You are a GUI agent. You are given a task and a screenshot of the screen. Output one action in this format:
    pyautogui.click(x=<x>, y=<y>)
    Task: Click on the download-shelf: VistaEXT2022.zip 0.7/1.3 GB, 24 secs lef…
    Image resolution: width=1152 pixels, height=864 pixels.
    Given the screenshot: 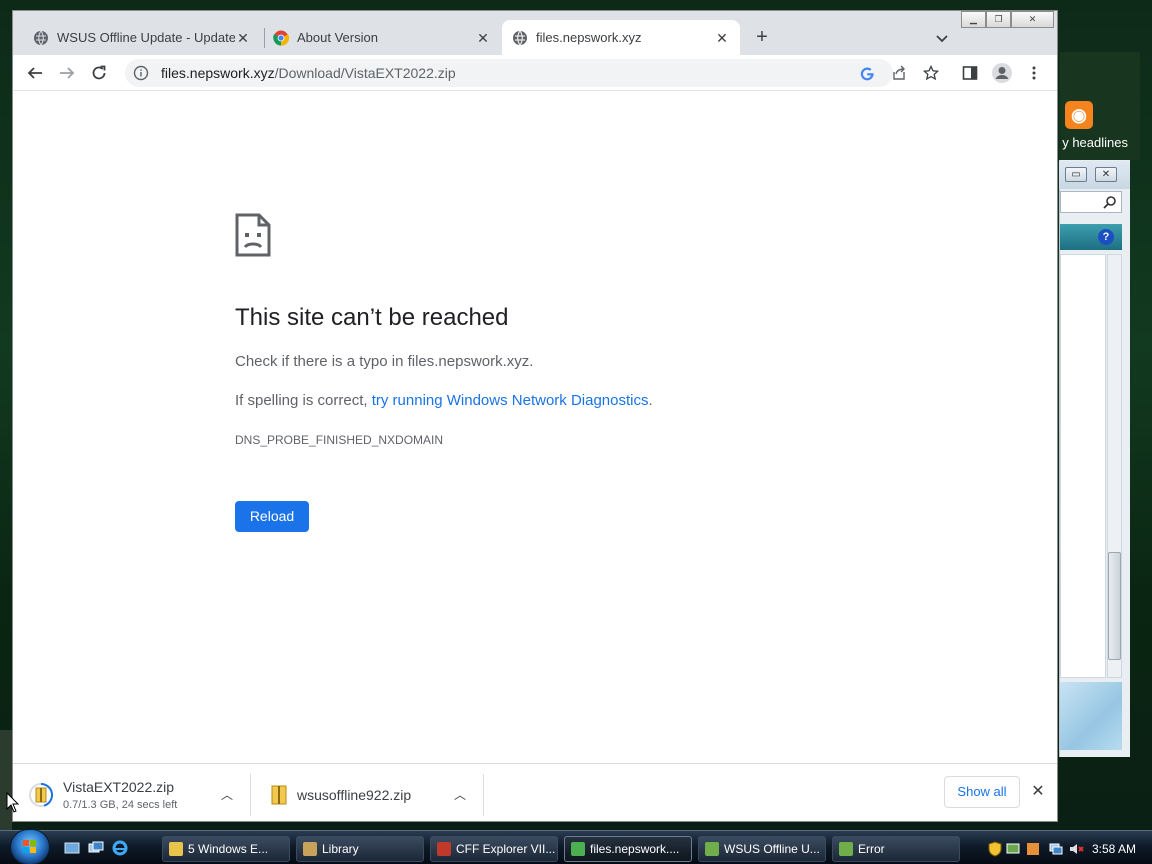 What is the action you would take?
    pyautogui.click(x=535, y=792)
    